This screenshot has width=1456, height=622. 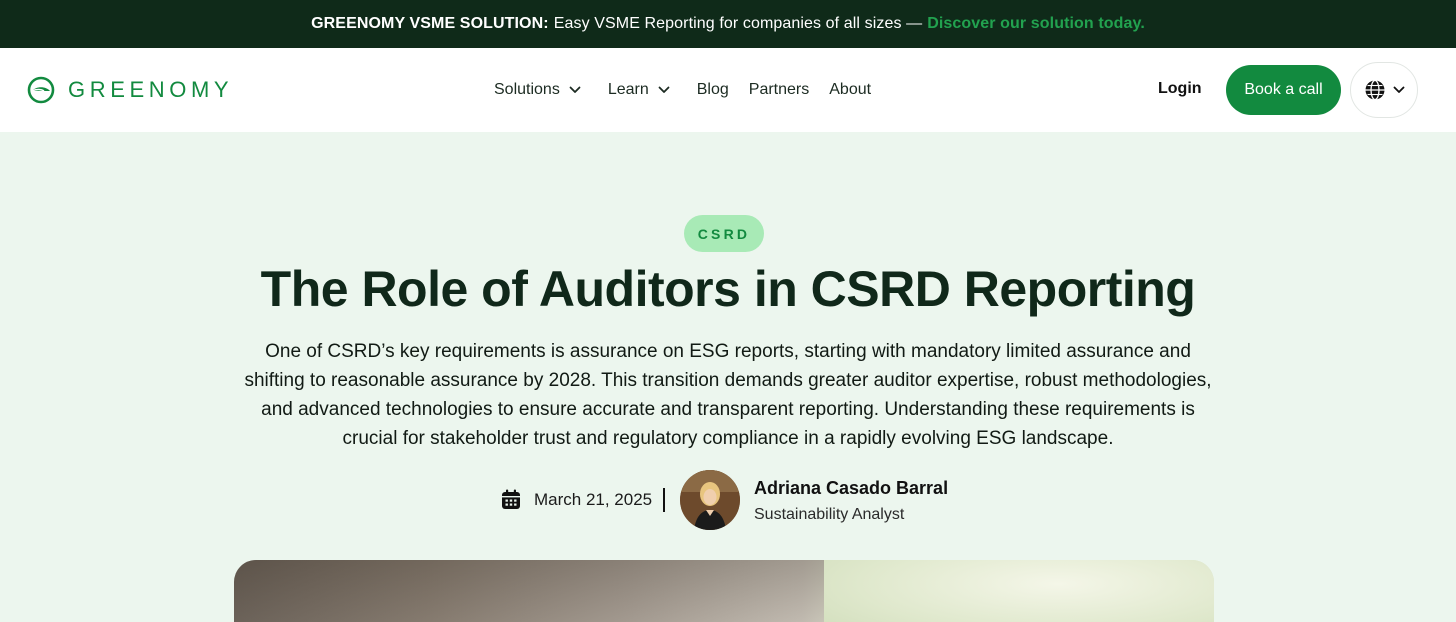 What do you see at coordinates (851, 488) in the screenshot?
I see `author-name: Adriana Casado Barral` at bounding box center [851, 488].